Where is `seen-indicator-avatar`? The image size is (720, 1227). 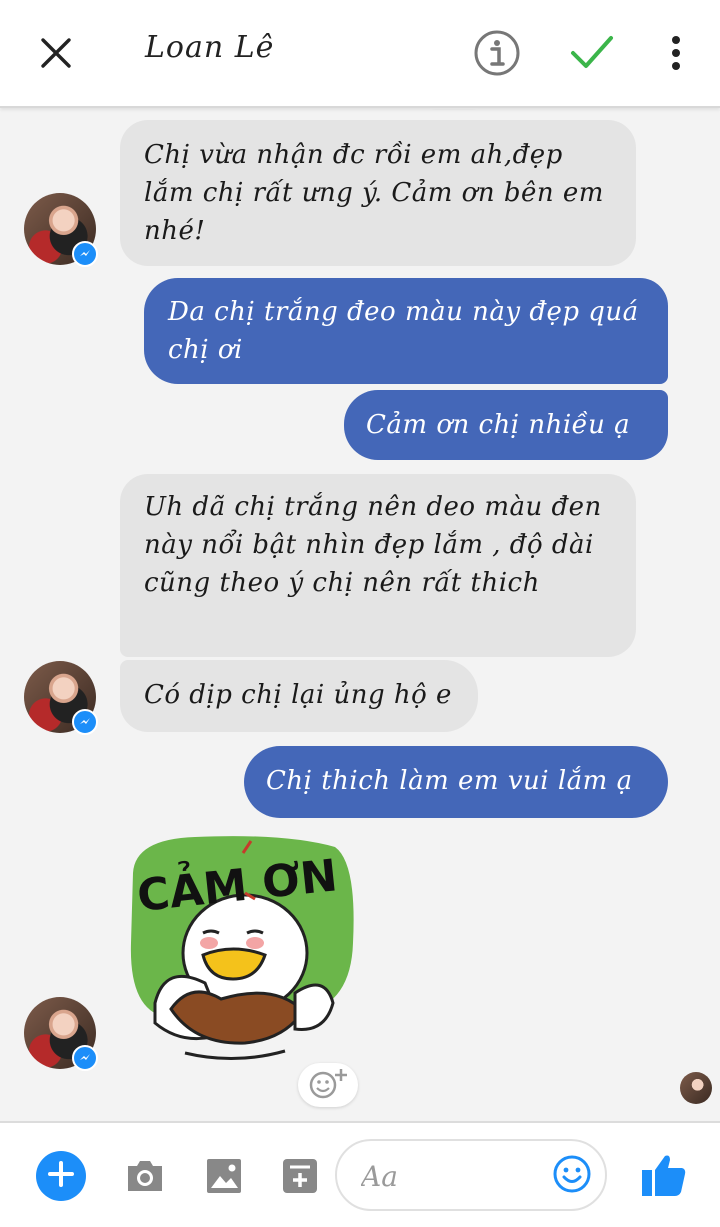 seen-indicator-avatar is located at coordinates (696, 1088).